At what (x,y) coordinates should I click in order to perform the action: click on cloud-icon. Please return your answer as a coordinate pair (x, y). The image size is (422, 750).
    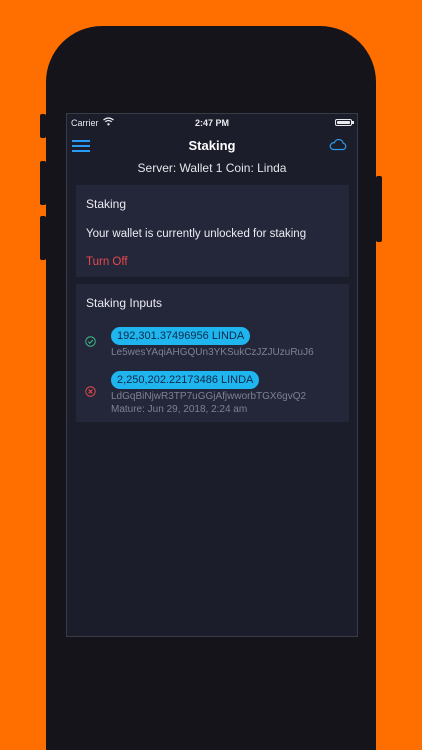
    Looking at the image, I should click on (338, 145).